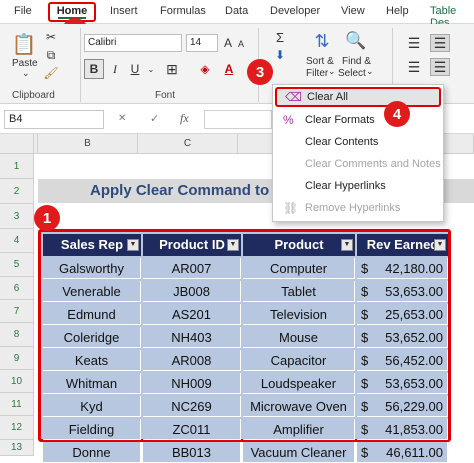 The image size is (474, 463). I want to click on autosum-icon: Σ, so click(280, 37).